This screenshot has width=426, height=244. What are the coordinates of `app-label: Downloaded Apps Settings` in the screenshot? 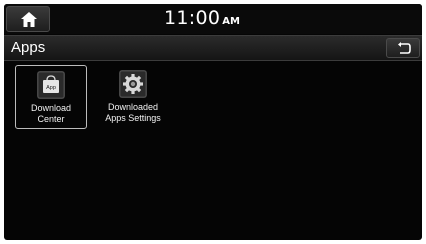 It's located at (133, 113).